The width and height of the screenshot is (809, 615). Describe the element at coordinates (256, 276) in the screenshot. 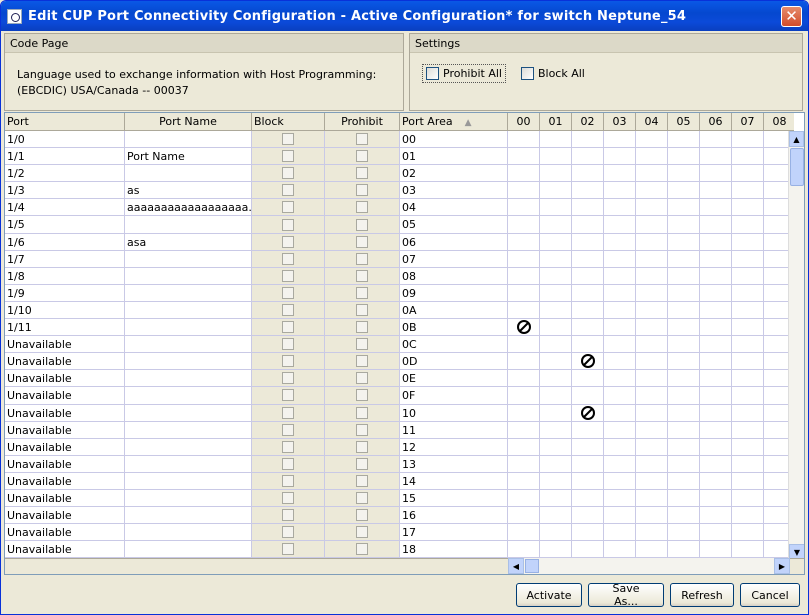

I see `table-row: 1/8 08` at that location.